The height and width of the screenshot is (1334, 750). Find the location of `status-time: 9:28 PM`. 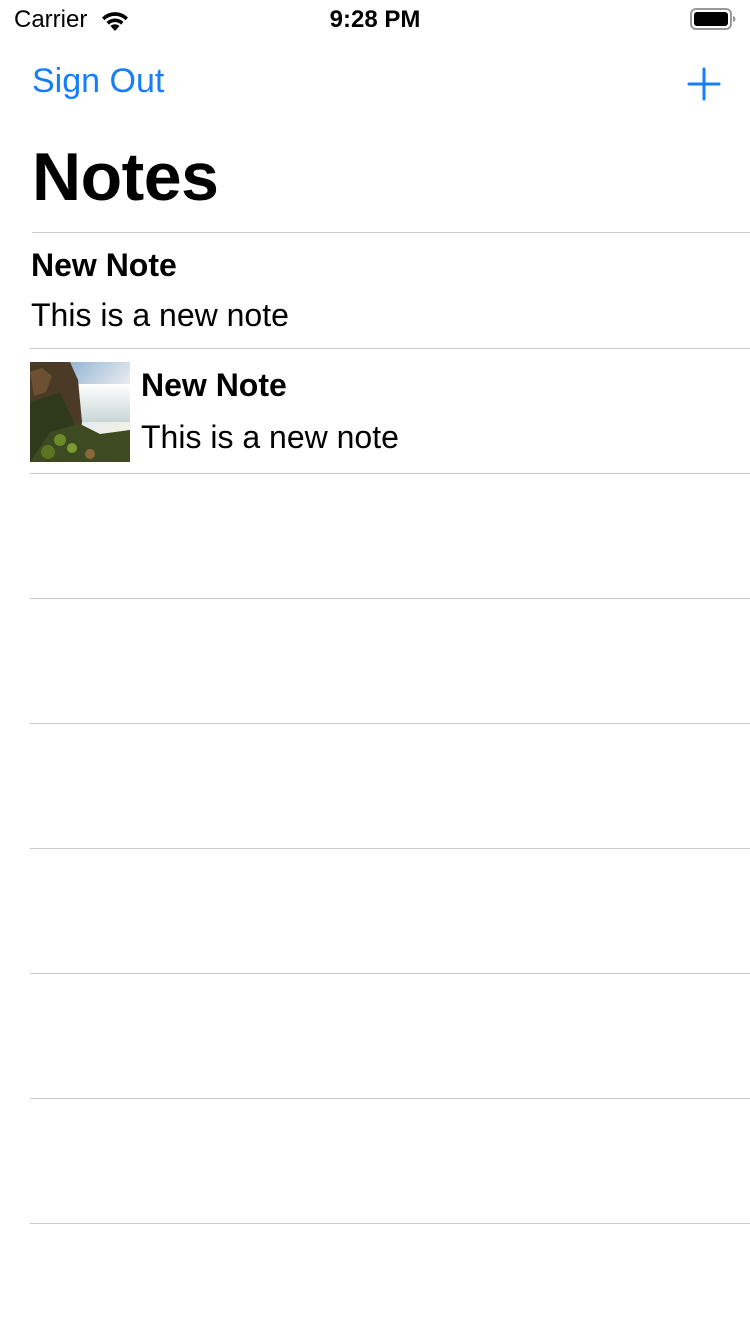

status-time: 9:28 PM is located at coordinates (375, 19).